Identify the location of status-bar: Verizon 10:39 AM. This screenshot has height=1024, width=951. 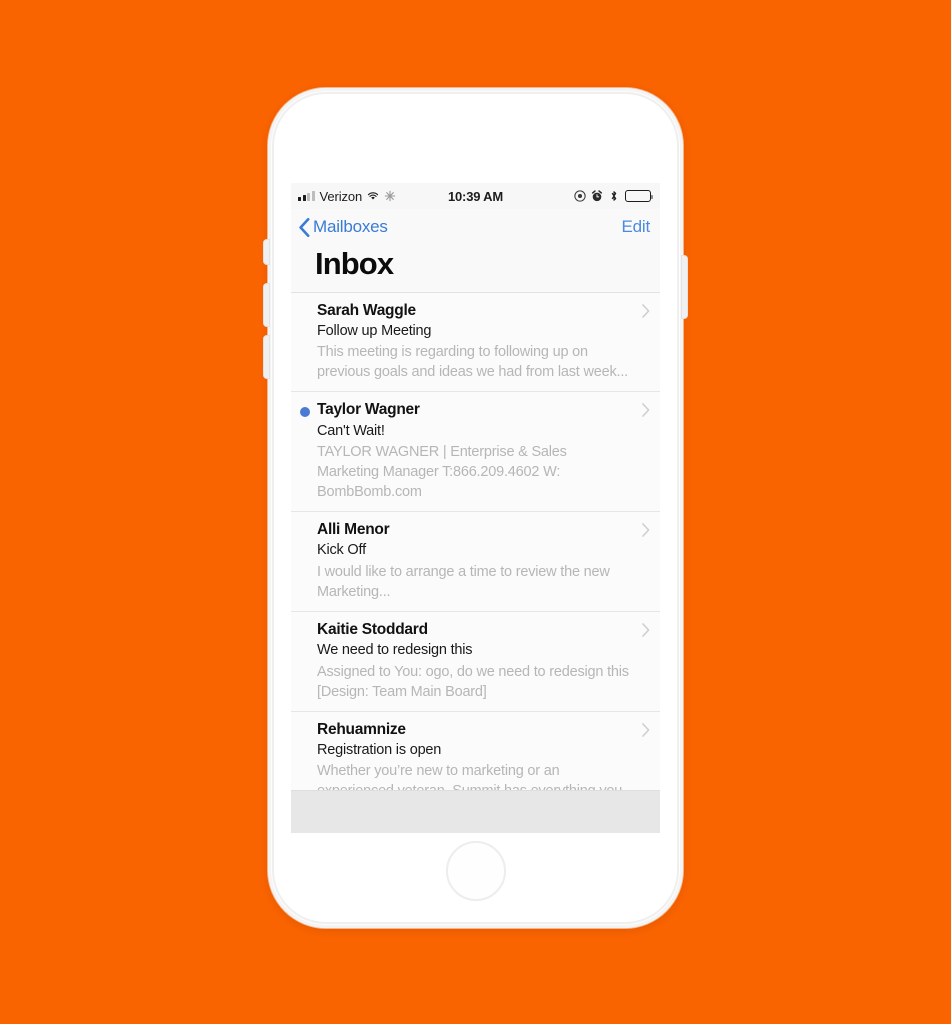
(475, 196).